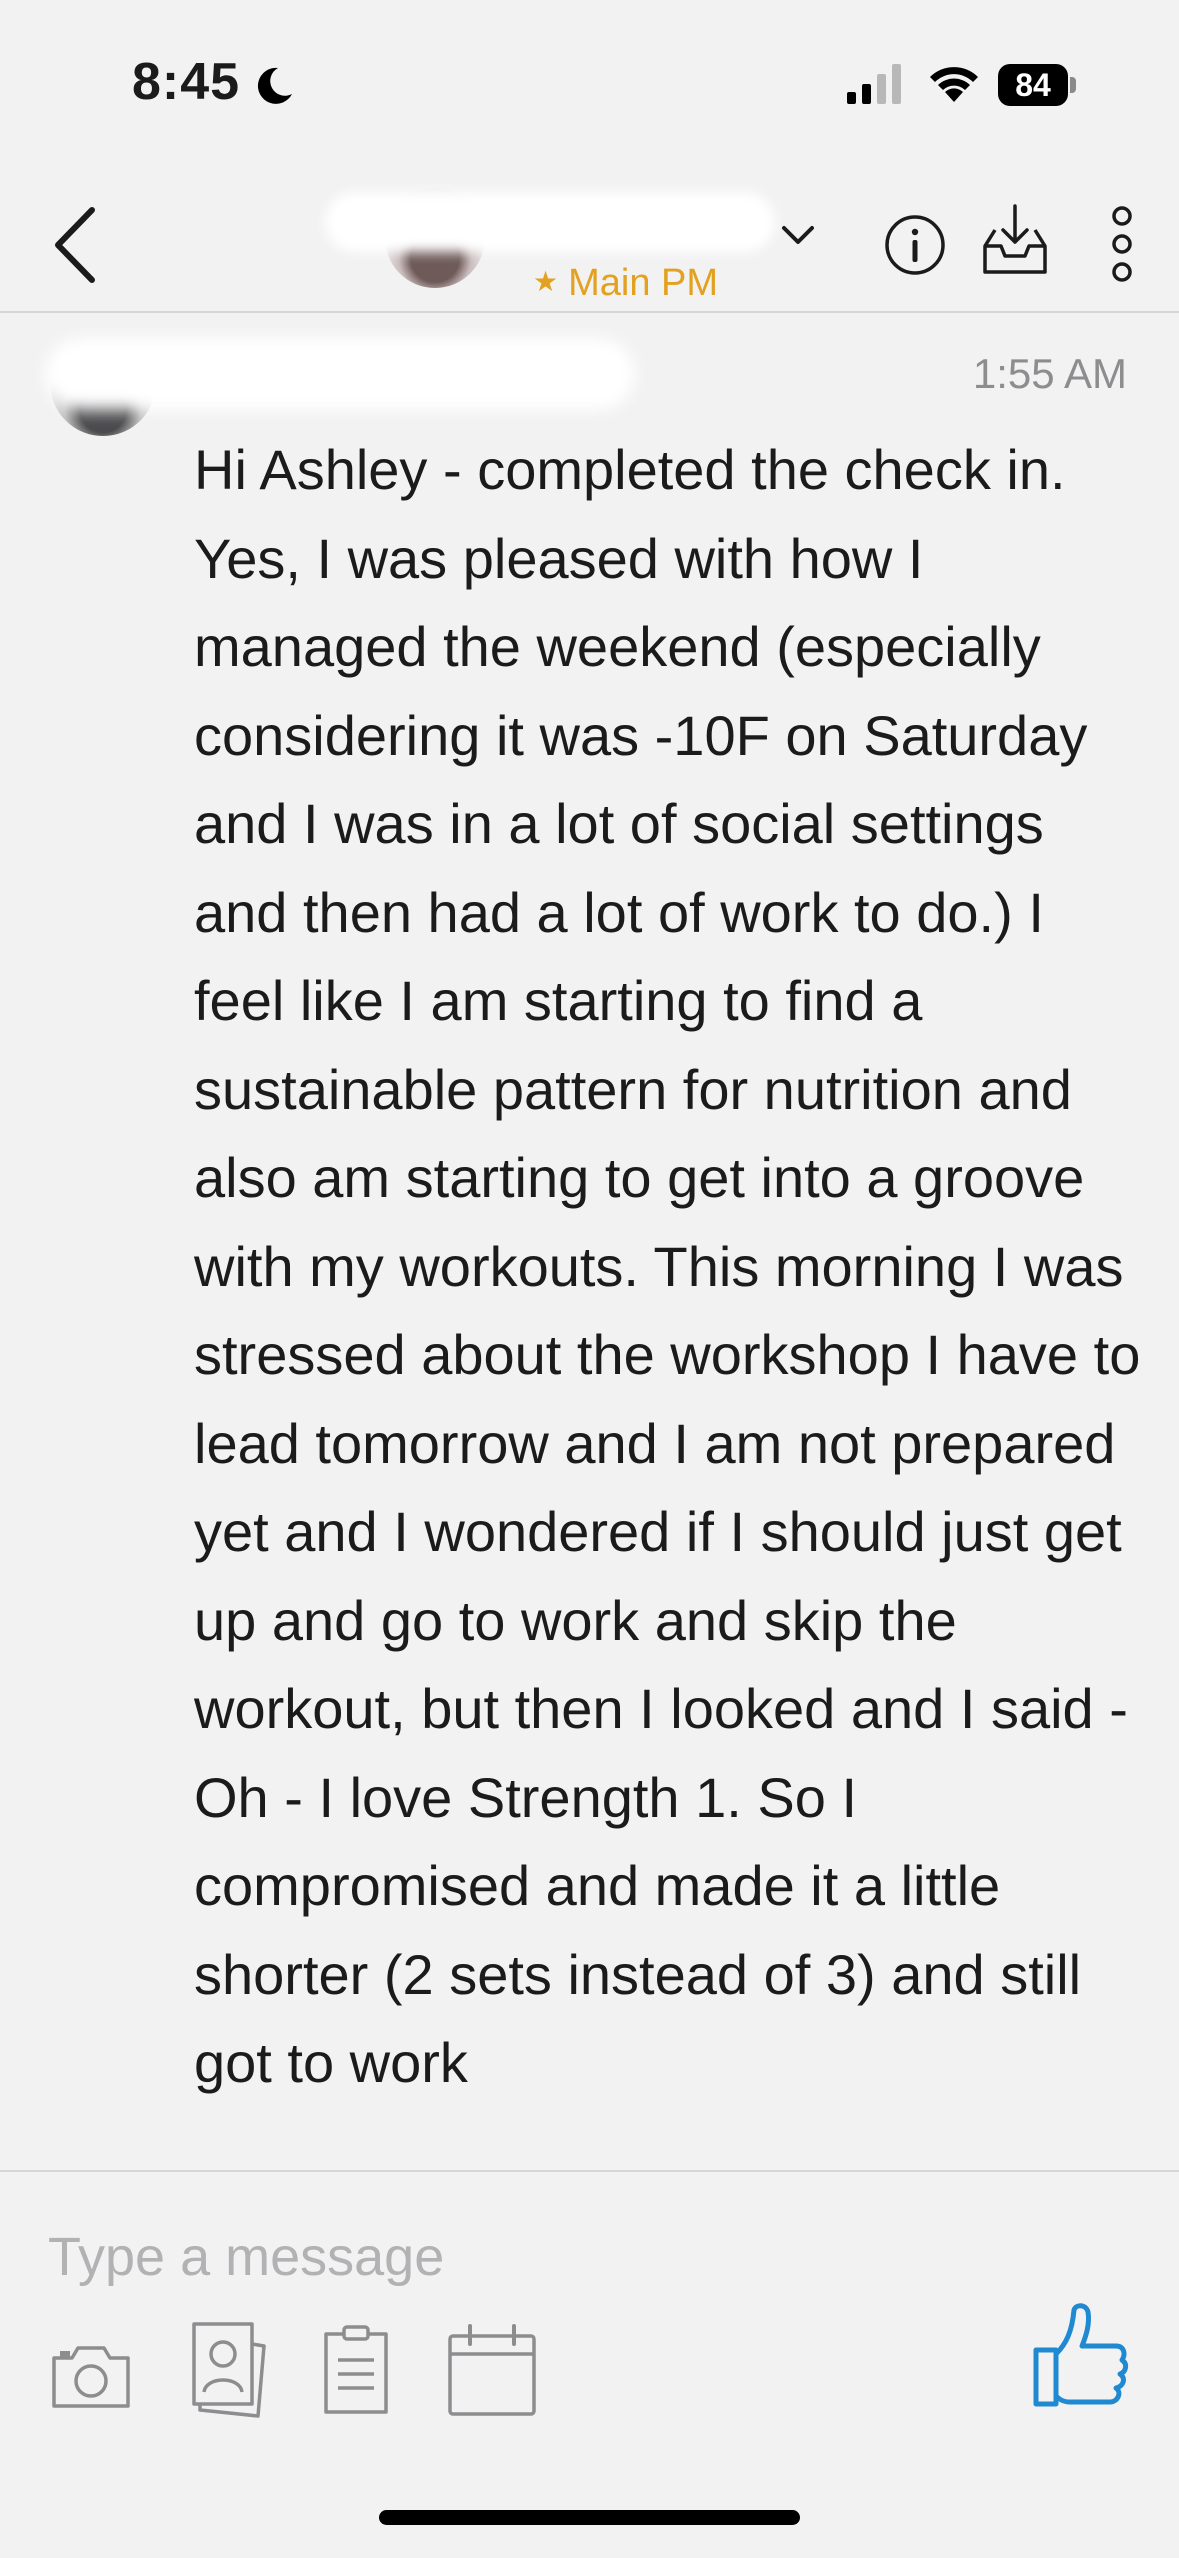 This screenshot has height=2558, width=1179. What do you see at coordinates (498, 2257) in the screenshot?
I see `message-input` at bounding box center [498, 2257].